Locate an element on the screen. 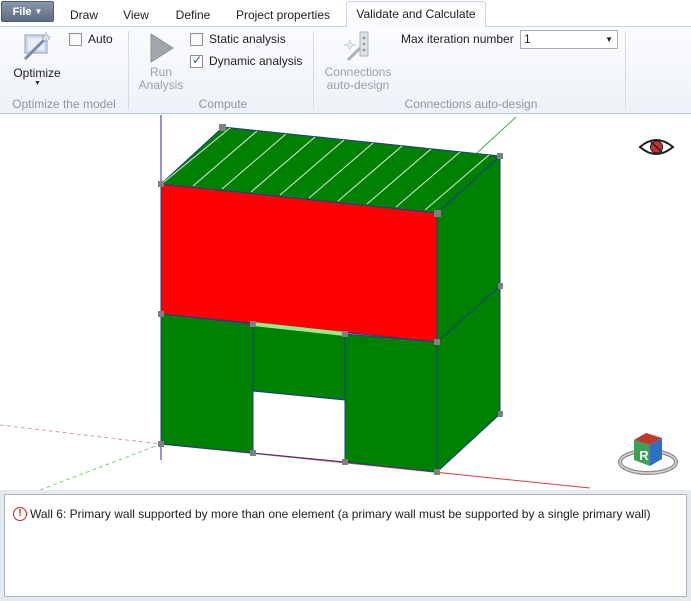 This screenshot has height=601, width=691. static-analysis-checkbox is located at coordinates (196, 39).